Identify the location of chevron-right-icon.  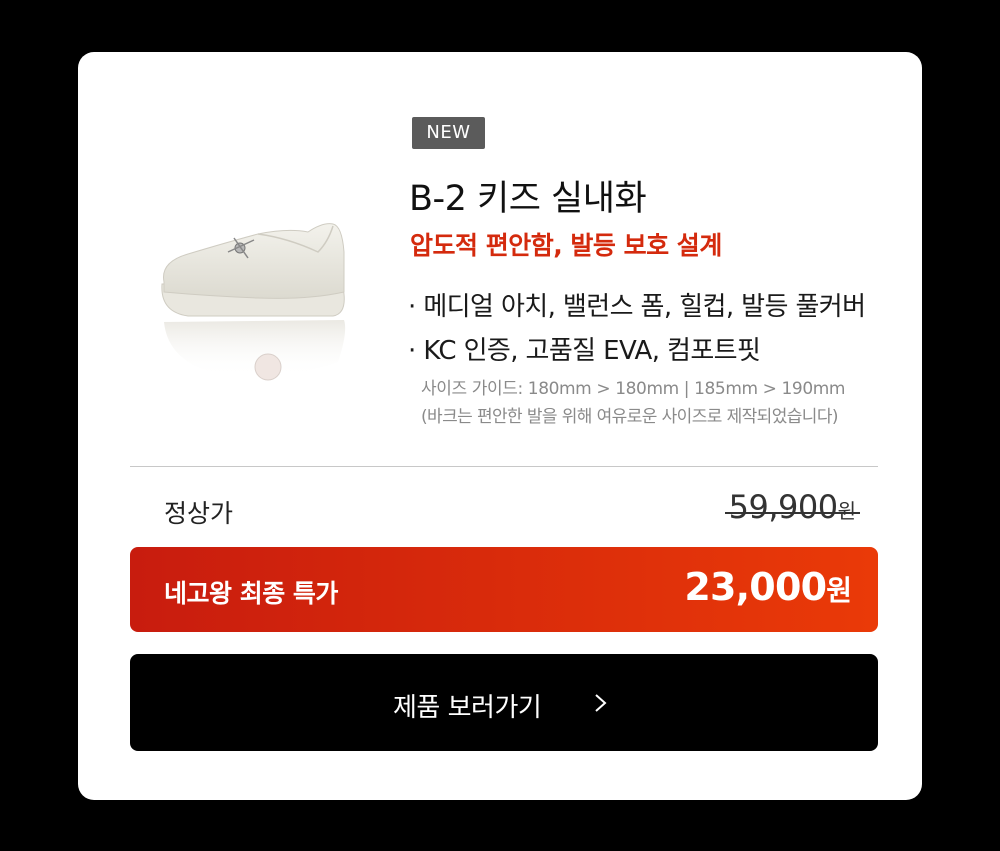
(601, 703).